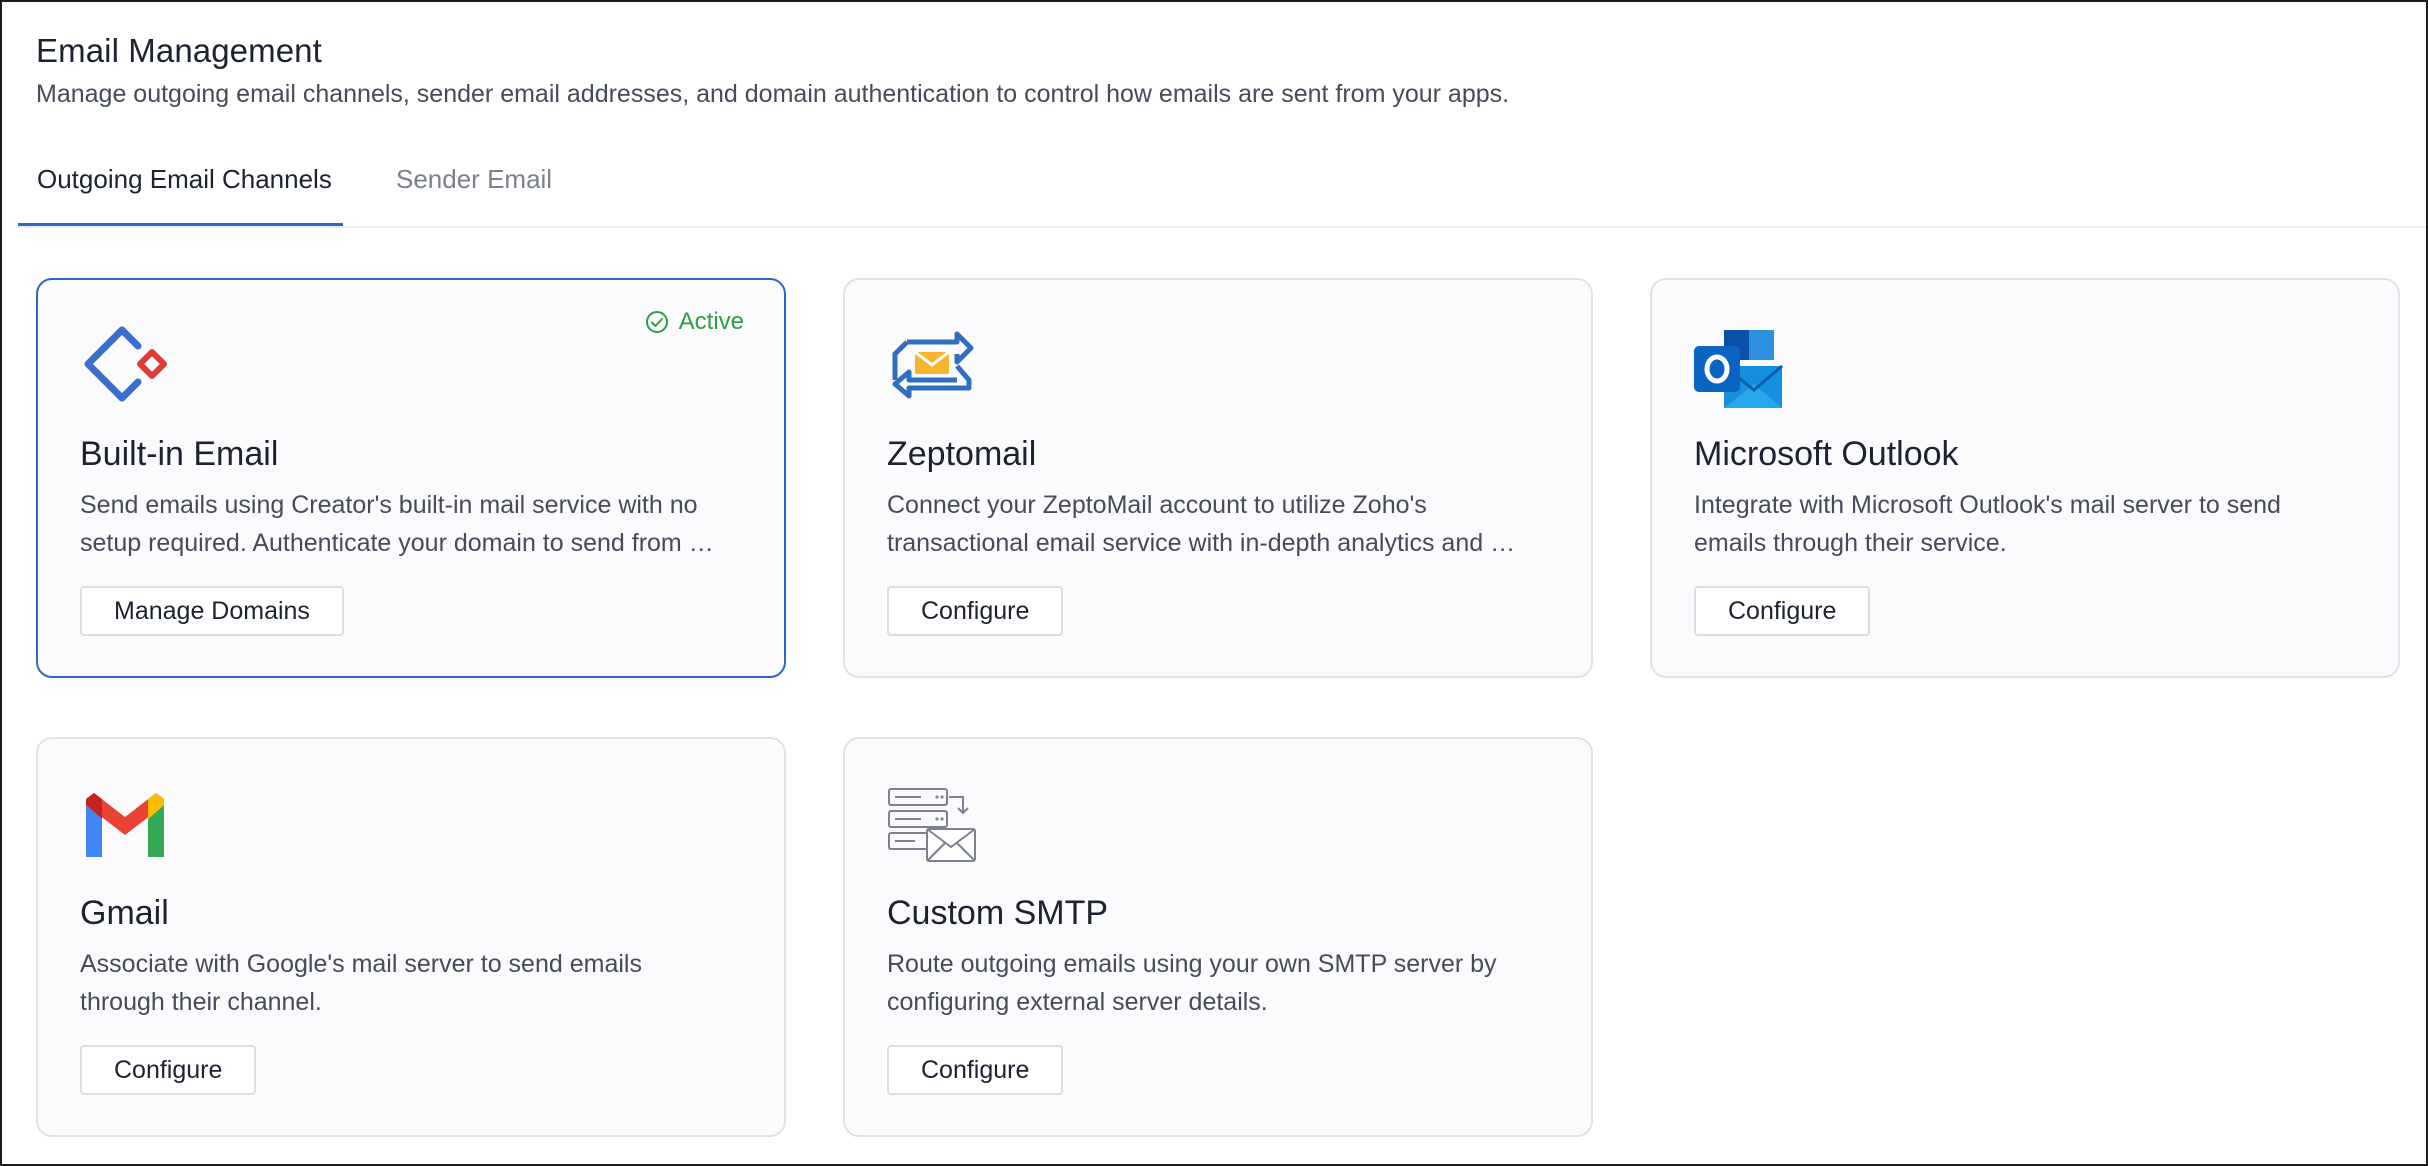 Image resolution: width=2428 pixels, height=1166 pixels. I want to click on status-label: Active, so click(711, 321).